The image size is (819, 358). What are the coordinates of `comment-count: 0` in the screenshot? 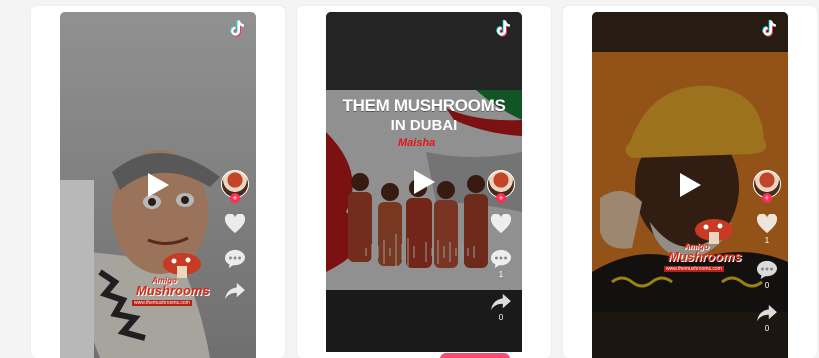 It's located at (767, 285).